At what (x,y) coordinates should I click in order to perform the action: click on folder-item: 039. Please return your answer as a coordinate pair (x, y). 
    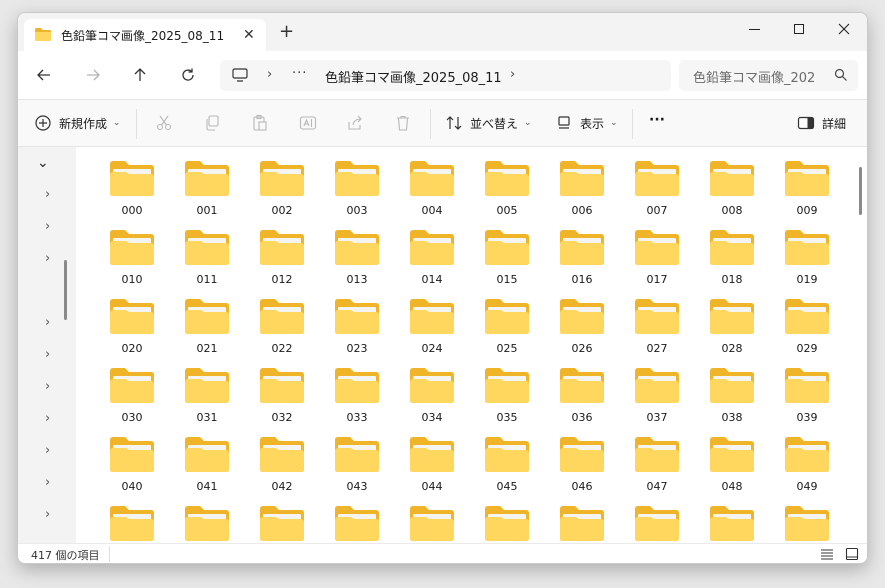
    Looking at the image, I should click on (805, 389).